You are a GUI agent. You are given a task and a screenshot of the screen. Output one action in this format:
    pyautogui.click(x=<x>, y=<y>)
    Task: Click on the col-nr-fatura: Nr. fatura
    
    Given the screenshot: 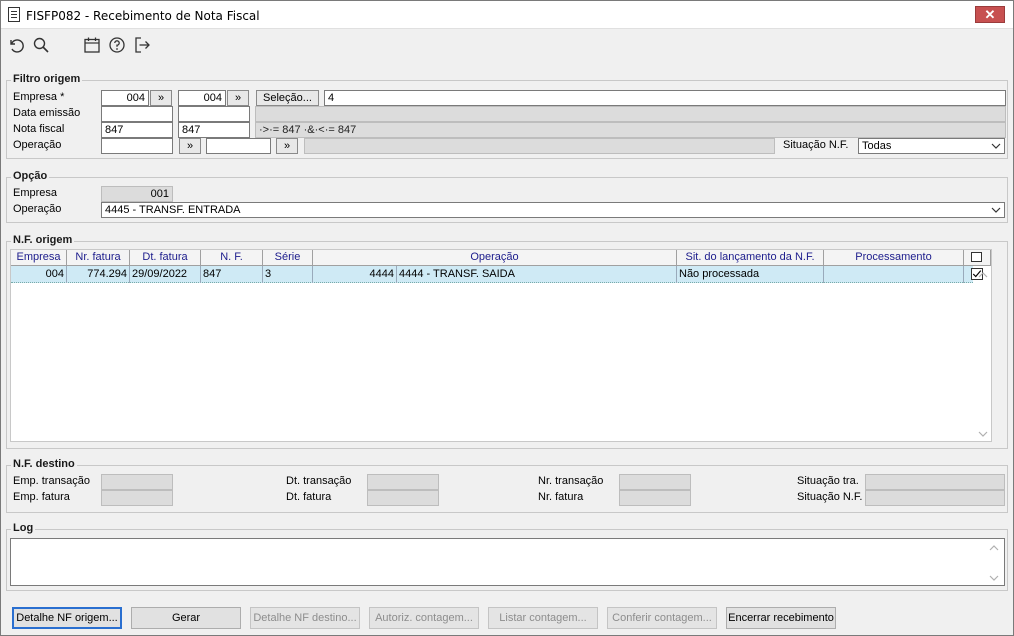 What is the action you would take?
    pyautogui.click(x=98, y=258)
    